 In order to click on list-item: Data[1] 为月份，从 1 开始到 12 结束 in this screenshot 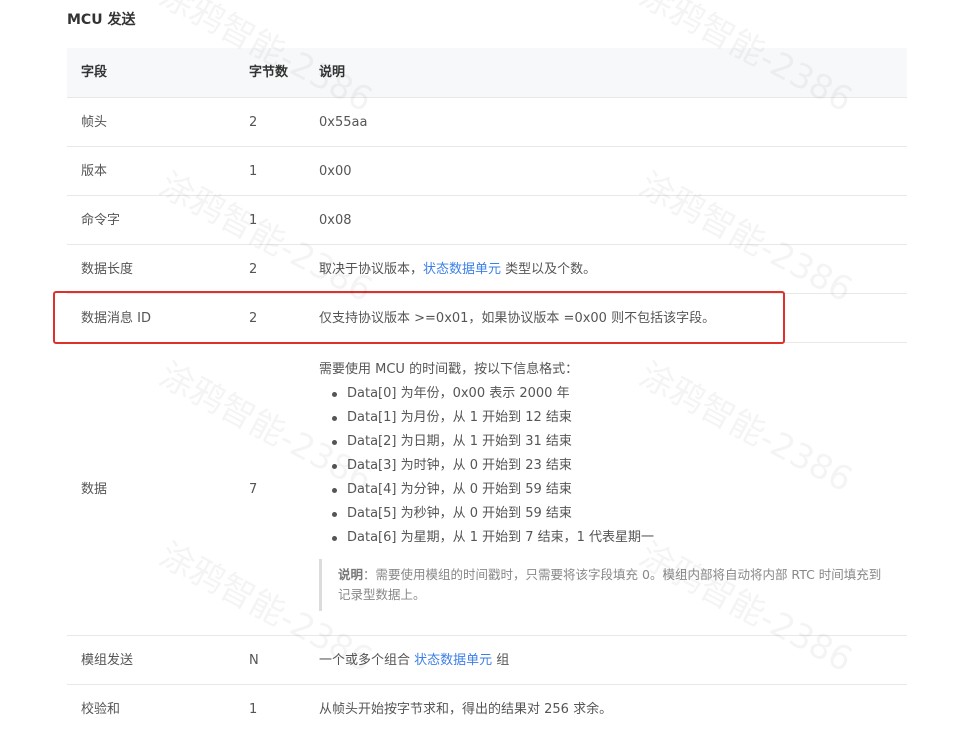, I will do `click(615, 418)`.